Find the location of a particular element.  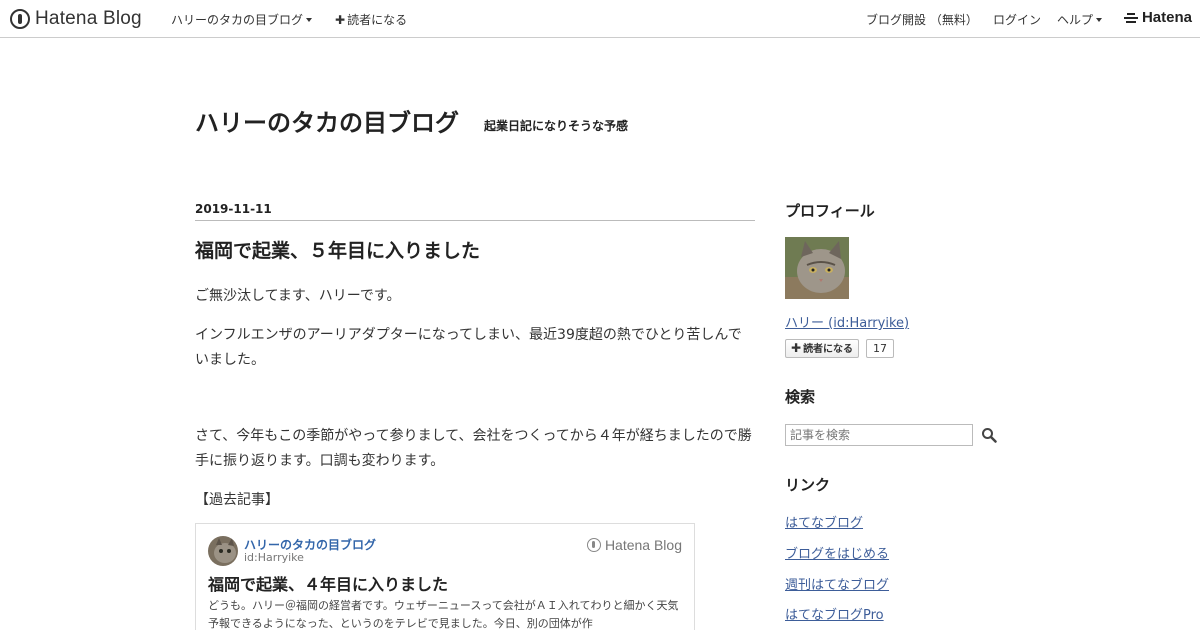

subscribe-button: ✚ 読者になる is located at coordinates (822, 348).